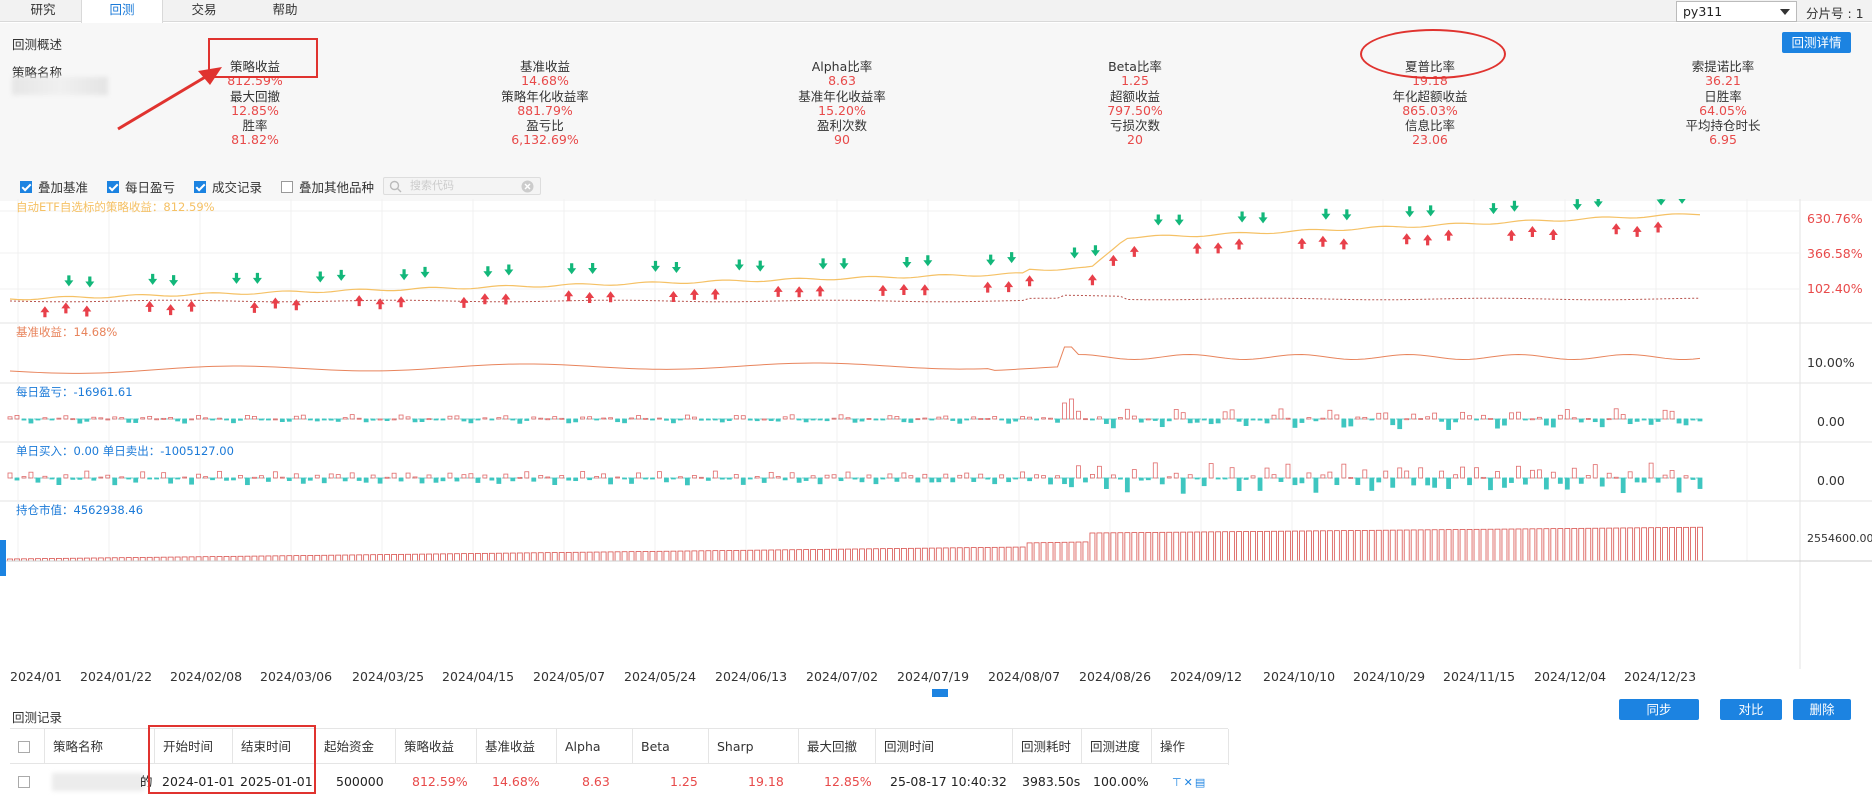 This screenshot has width=1872, height=800. Describe the element at coordinates (204, 11) in the screenshot. I see `tab-trade: 交易` at that location.